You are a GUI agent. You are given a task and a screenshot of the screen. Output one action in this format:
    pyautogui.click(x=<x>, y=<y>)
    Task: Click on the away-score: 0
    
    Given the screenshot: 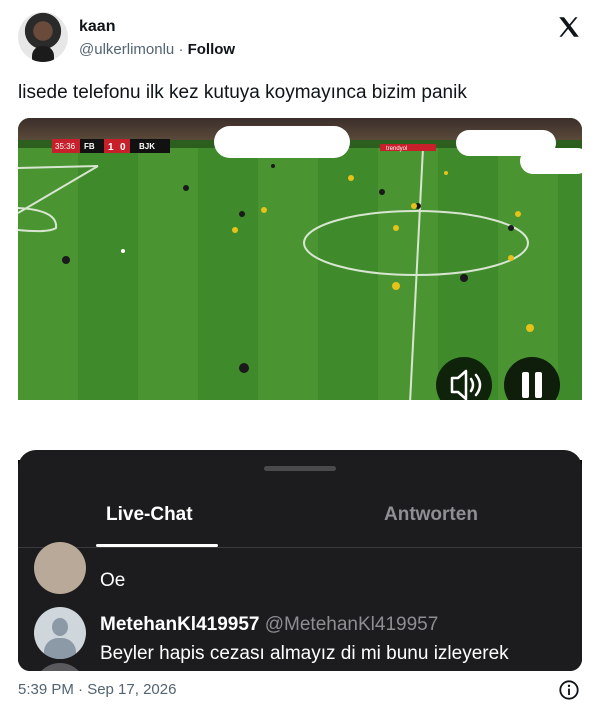 What is the action you would take?
    pyautogui.click(x=123, y=147)
    